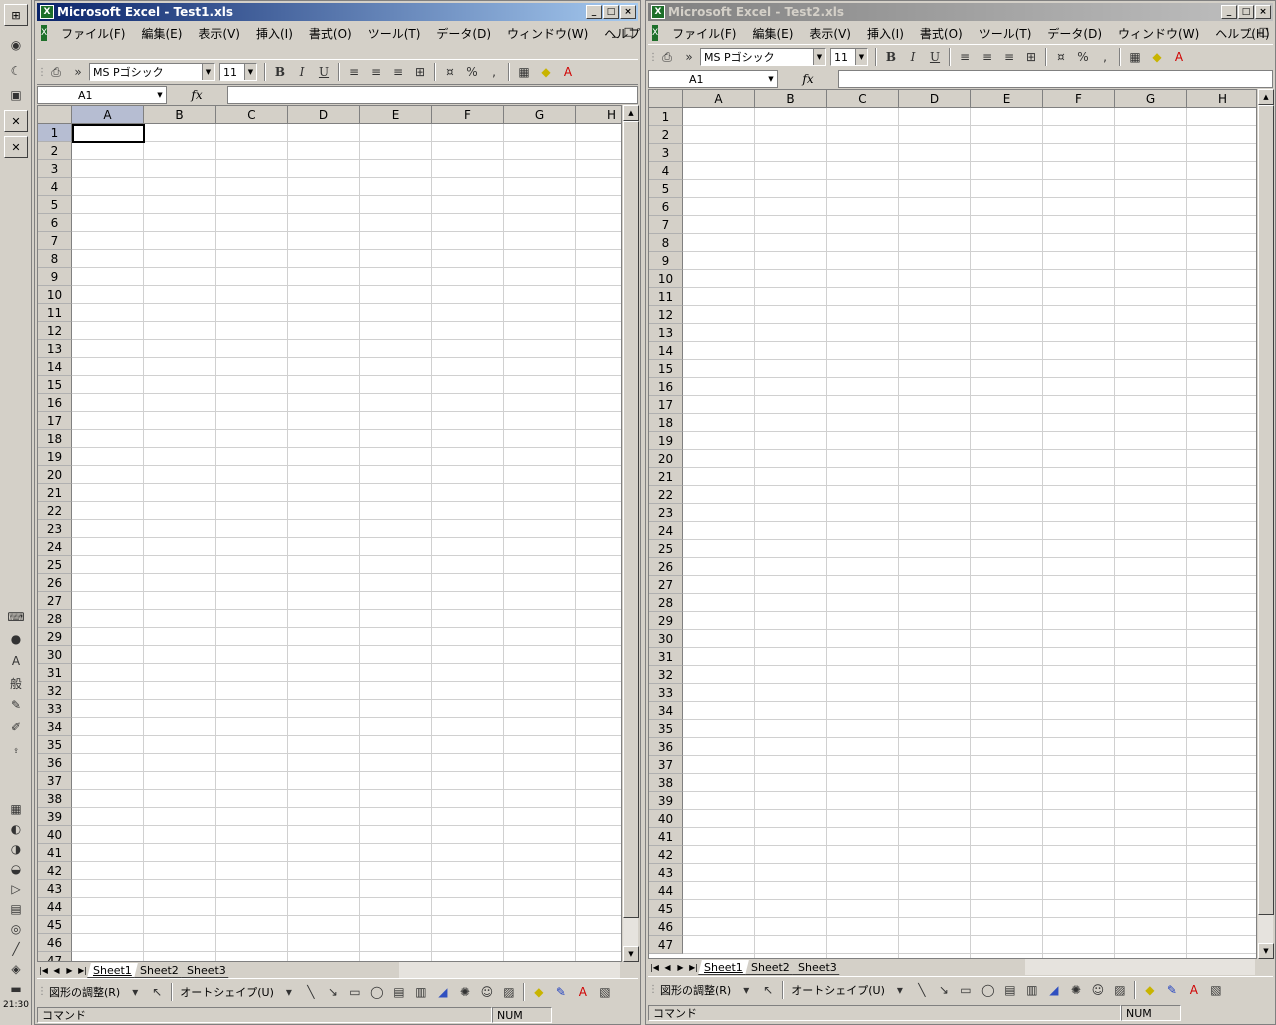 The image size is (1276, 1025). What do you see at coordinates (1135, 57) in the screenshot?
I see `borders-icon: ▦` at bounding box center [1135, 57].